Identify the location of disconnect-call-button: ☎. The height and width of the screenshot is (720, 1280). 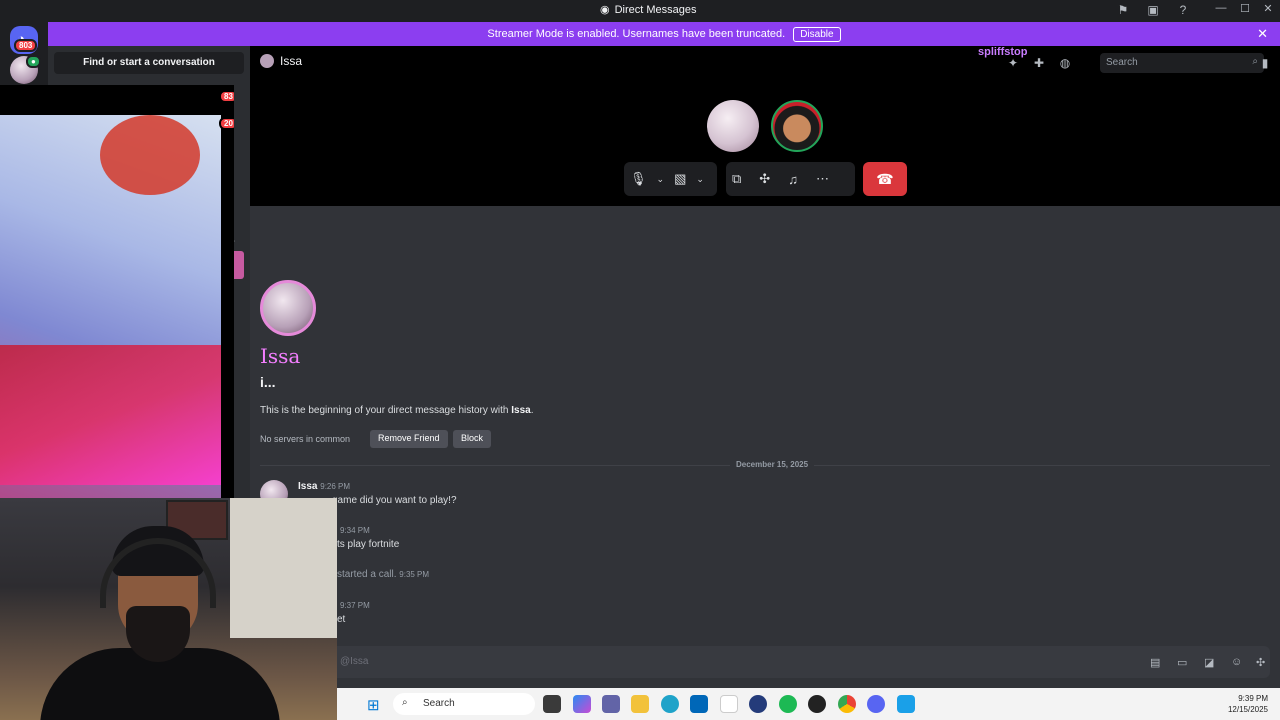
(885, 179).